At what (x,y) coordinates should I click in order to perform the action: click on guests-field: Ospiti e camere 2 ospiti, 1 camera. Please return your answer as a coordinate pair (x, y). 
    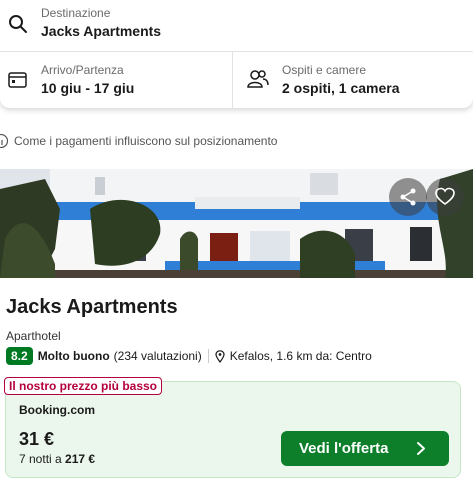
    Looking at the image, I should click on (353, 80).